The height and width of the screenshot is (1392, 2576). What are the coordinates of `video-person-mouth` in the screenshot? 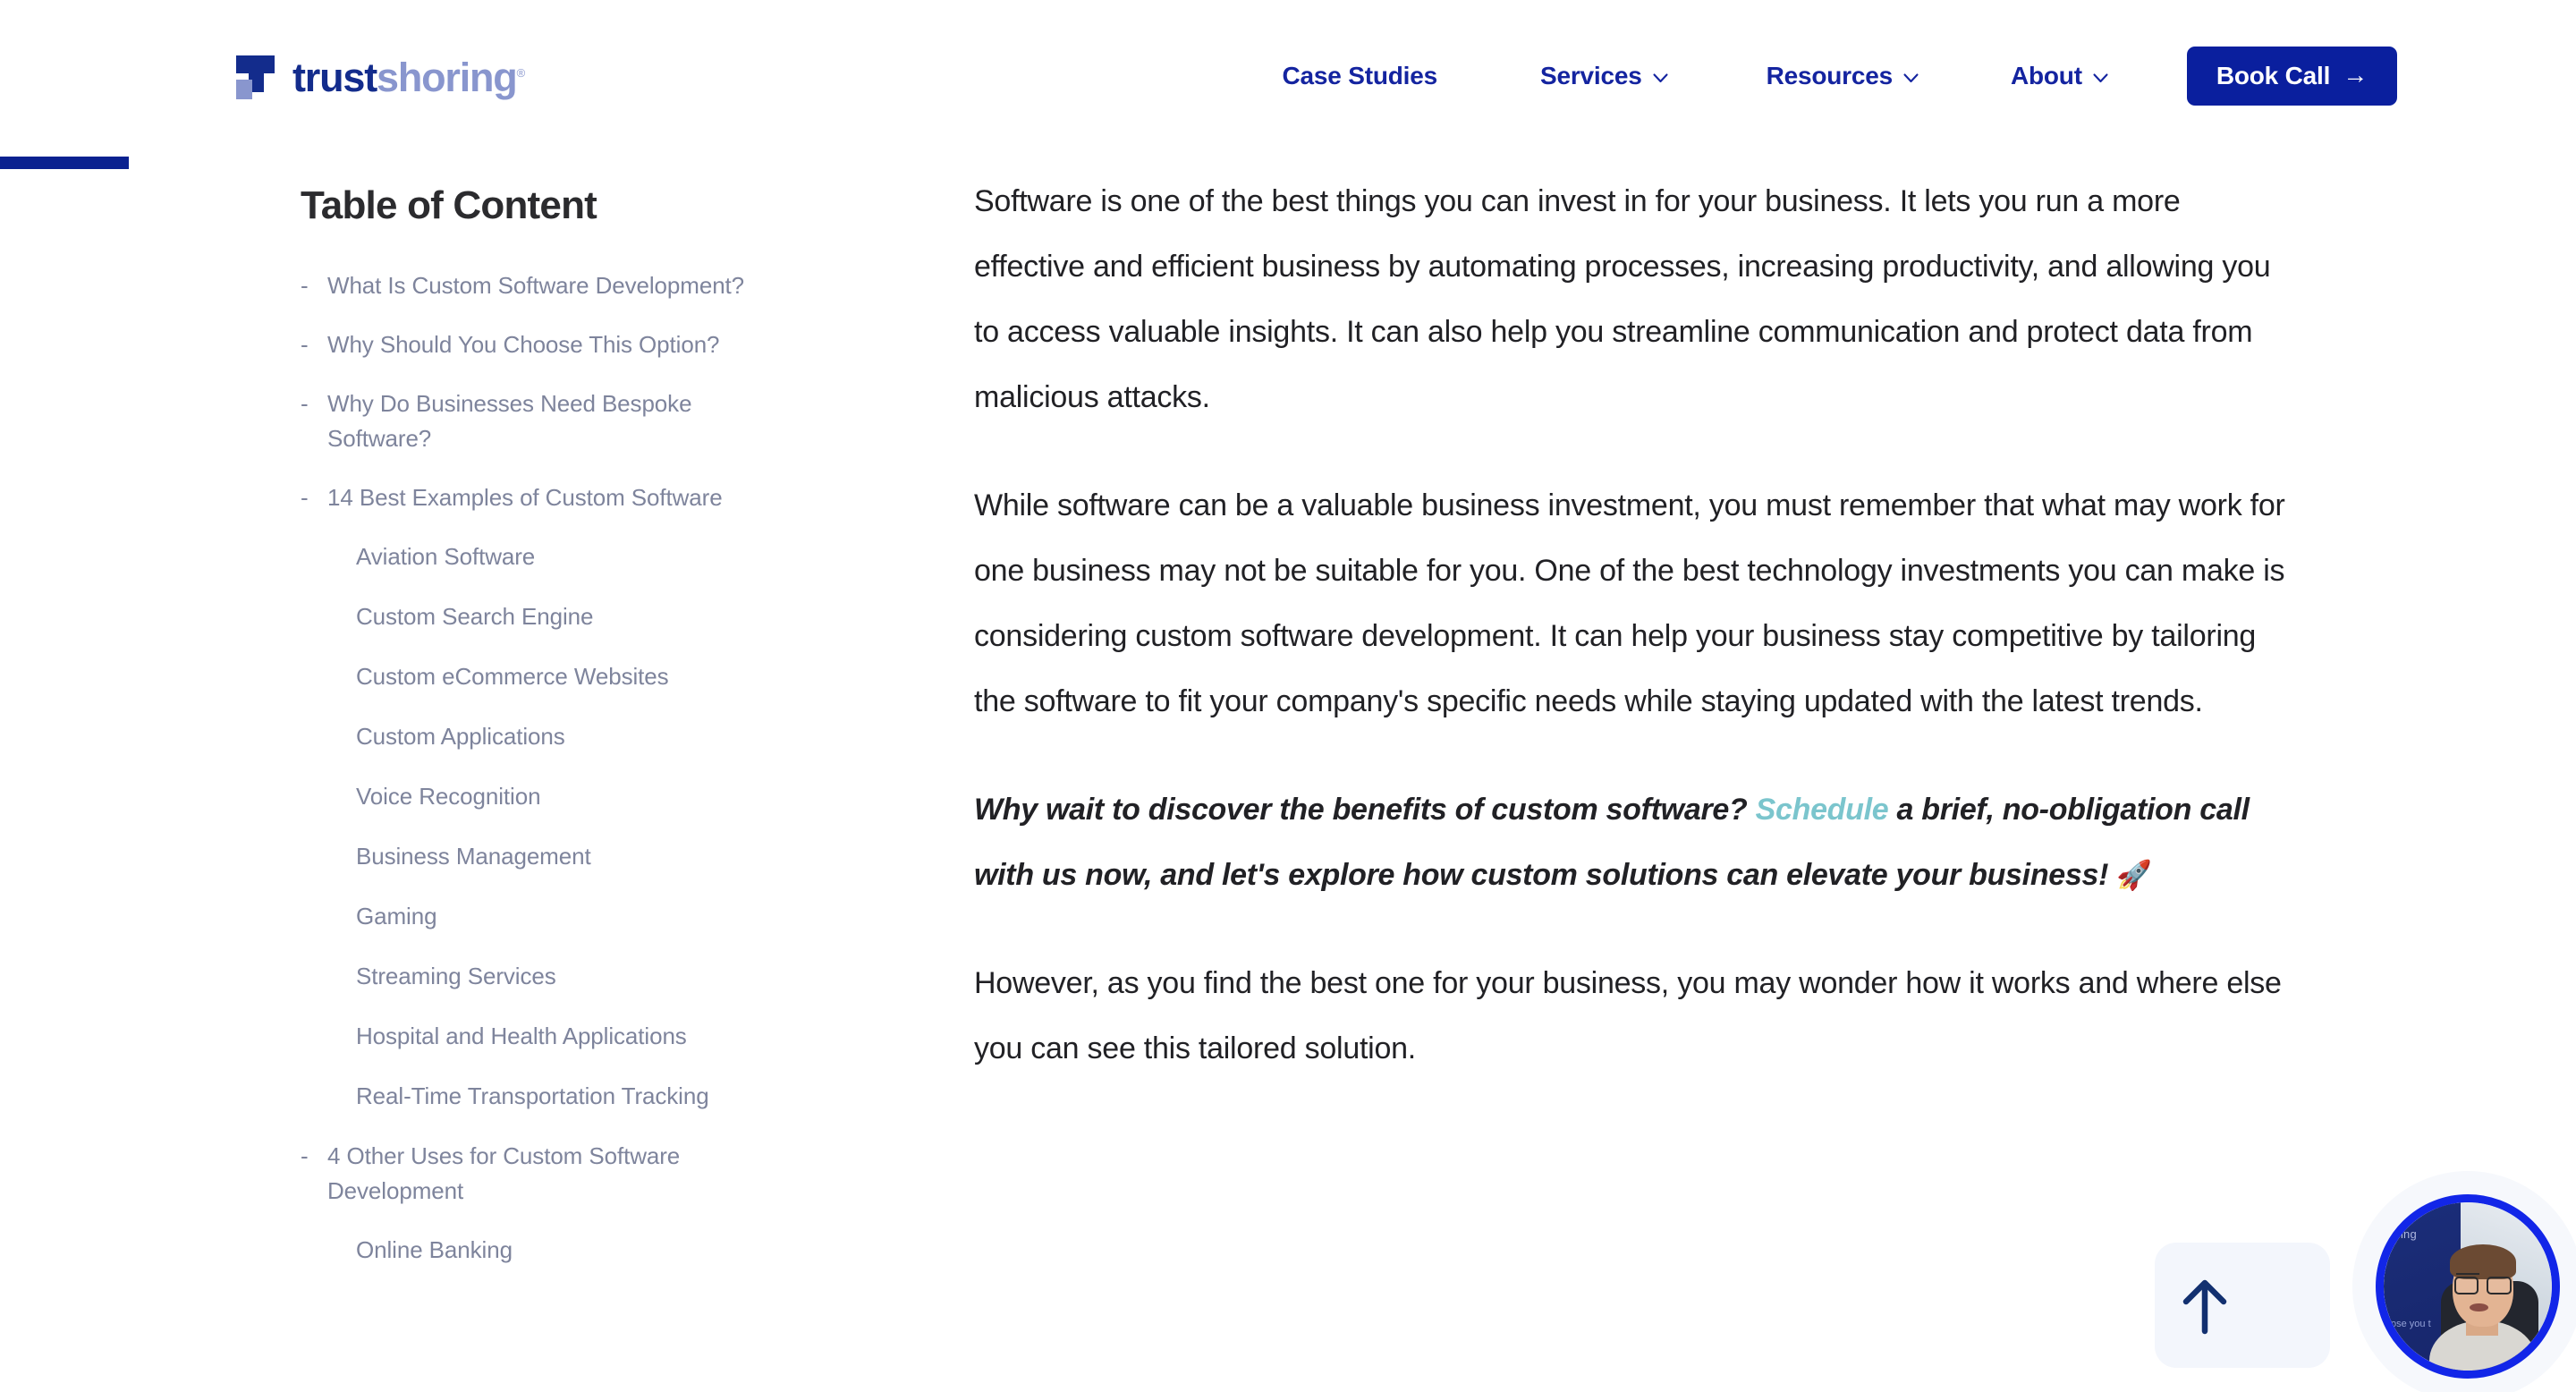 It's located at (2478, 1307).